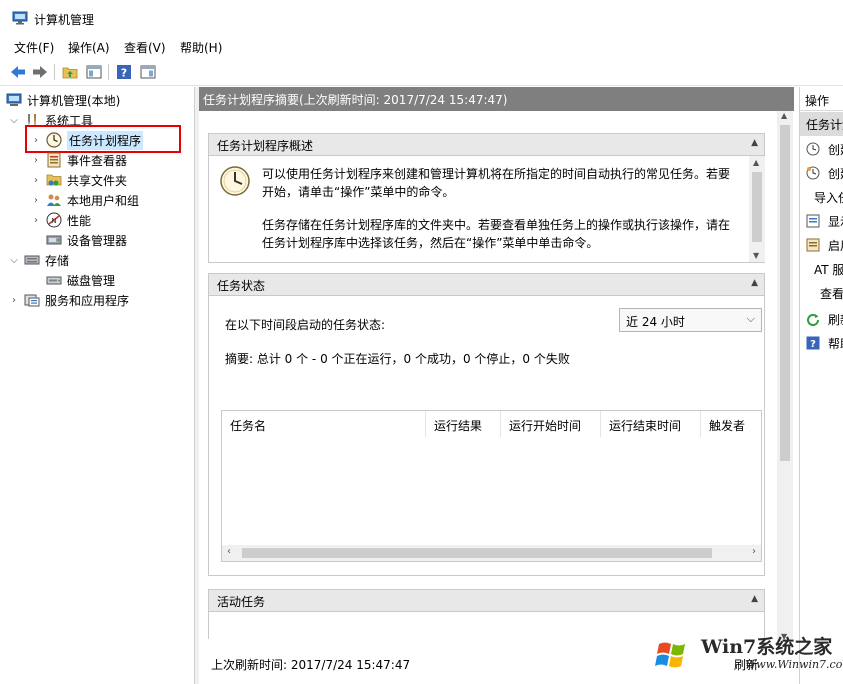 This screenshot has width=843, height=684. I want to click on scroll-right-icon: ›, so click(754, 551).